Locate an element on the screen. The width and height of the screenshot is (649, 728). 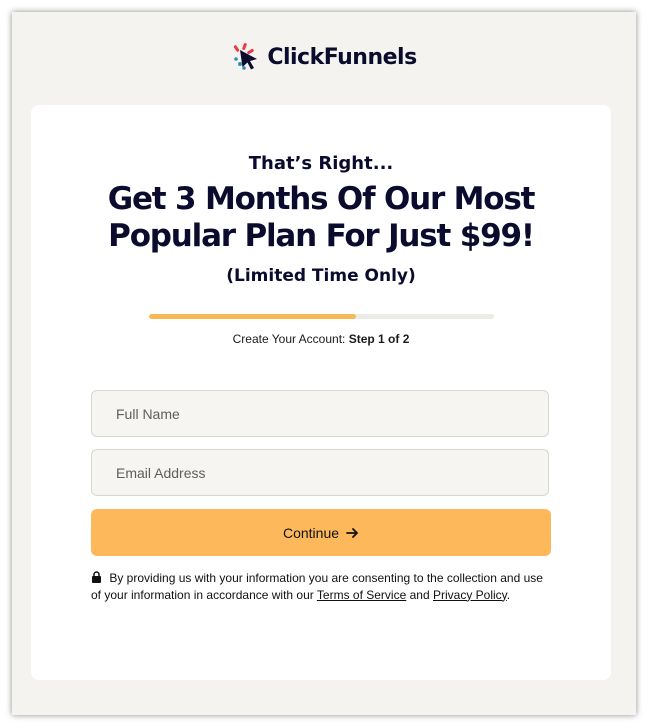
subheadline: (Limited Time Only) is located at coordinates (321, 276).